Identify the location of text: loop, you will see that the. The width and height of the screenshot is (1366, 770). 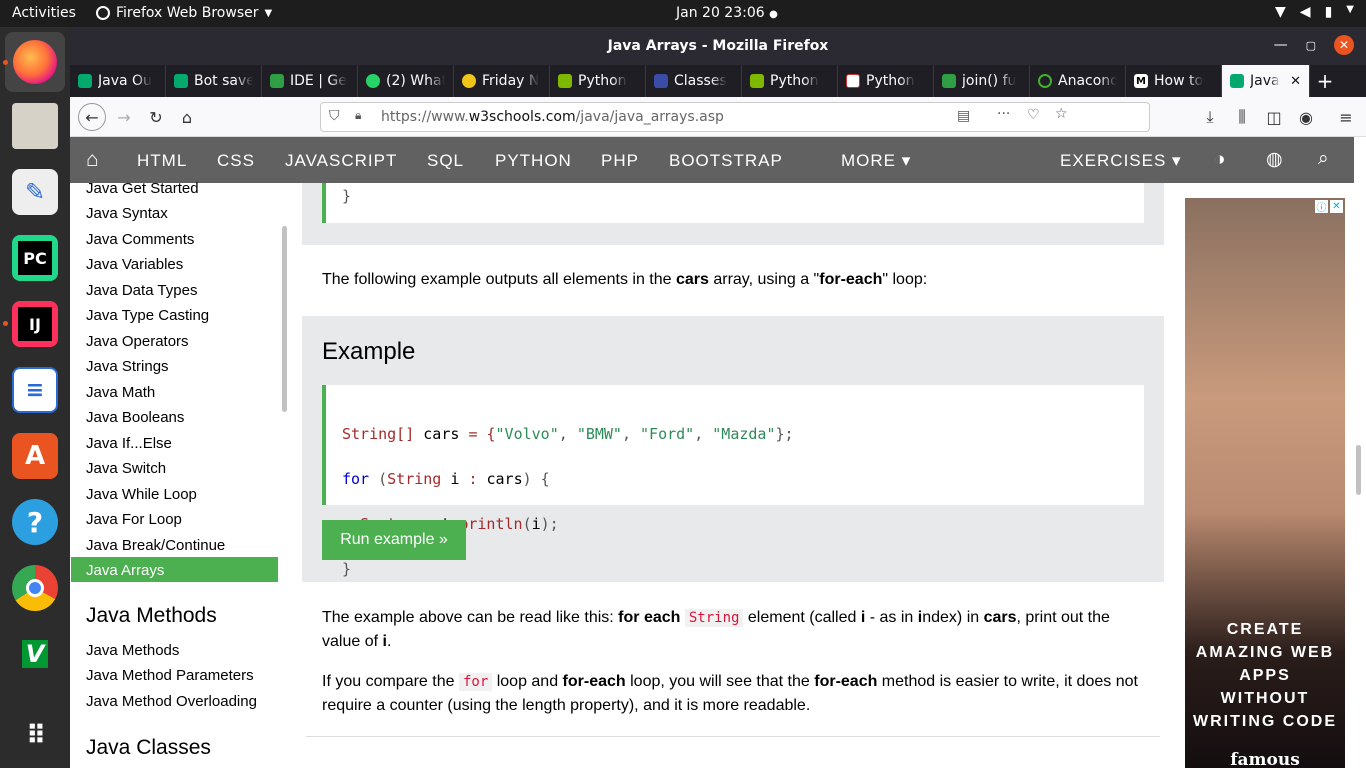
(720, 681).